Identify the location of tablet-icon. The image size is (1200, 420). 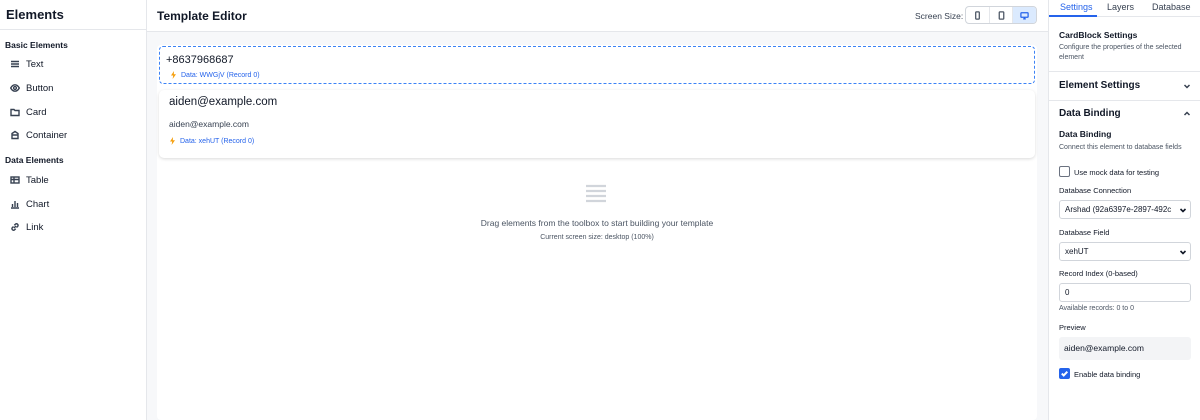
(1001, 15).